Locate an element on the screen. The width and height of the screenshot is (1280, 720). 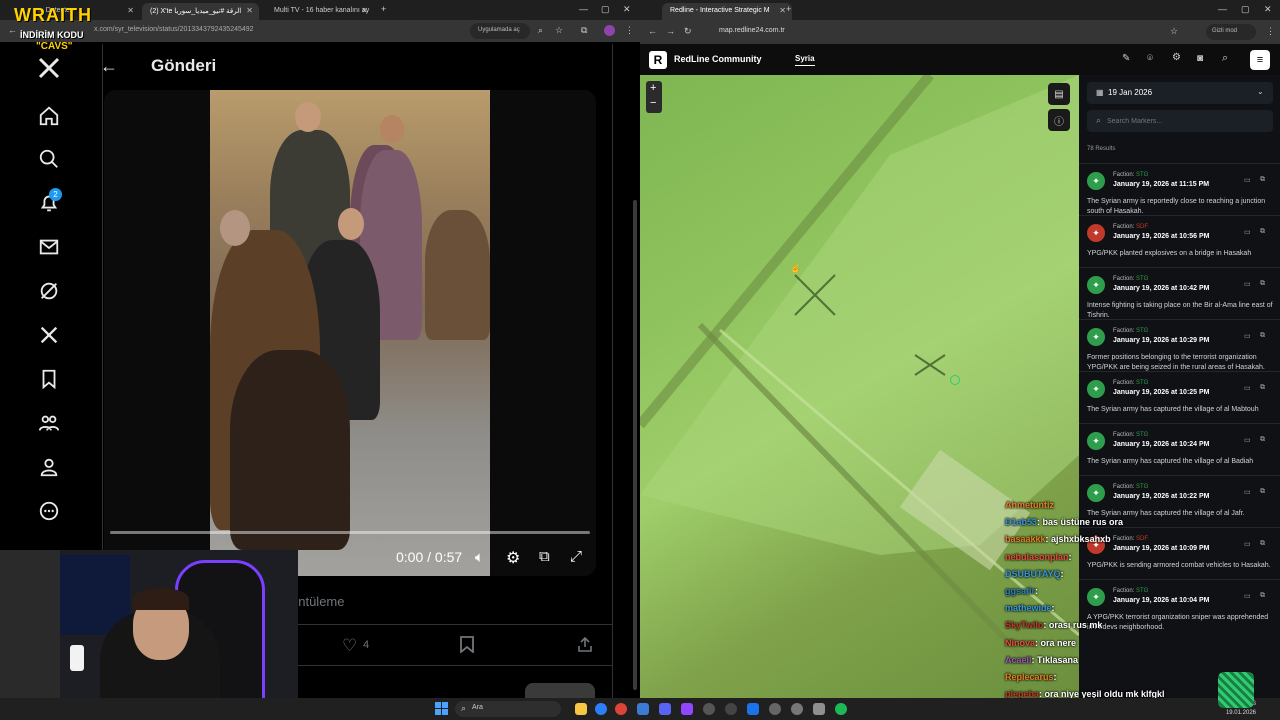
camera-icon: ◙ is located at coordinates (1200, 58).